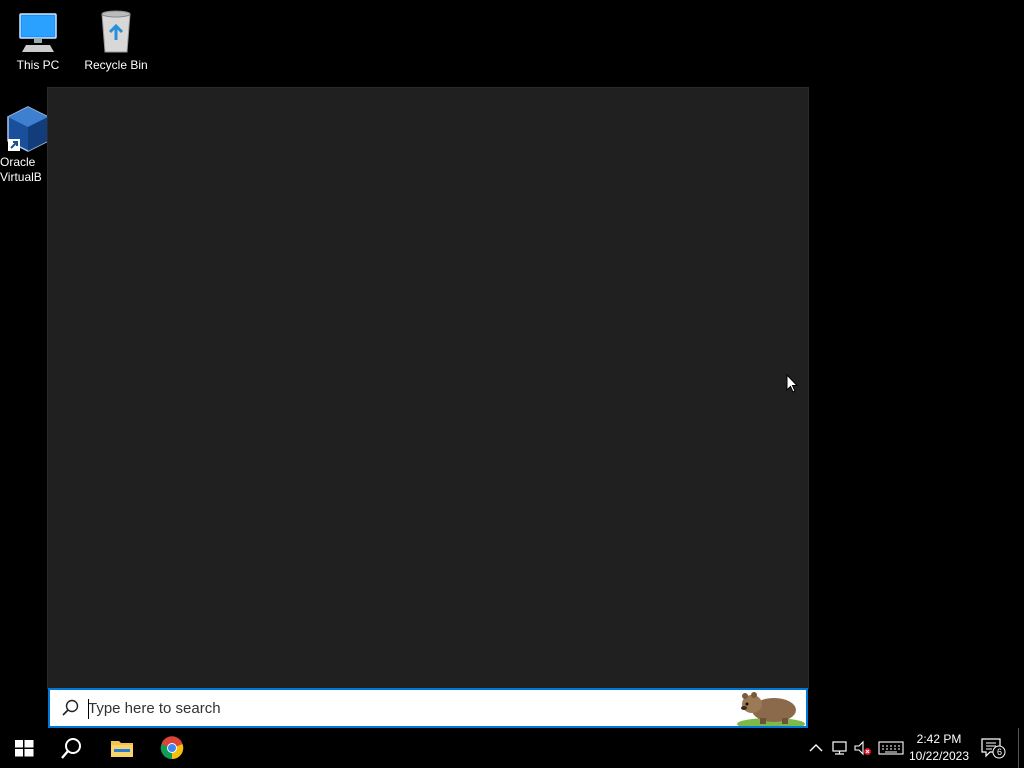 This screenshot has width=1024, height=768. I want to click on desktop-icon-this-pc: This PC, so click(38, 40).